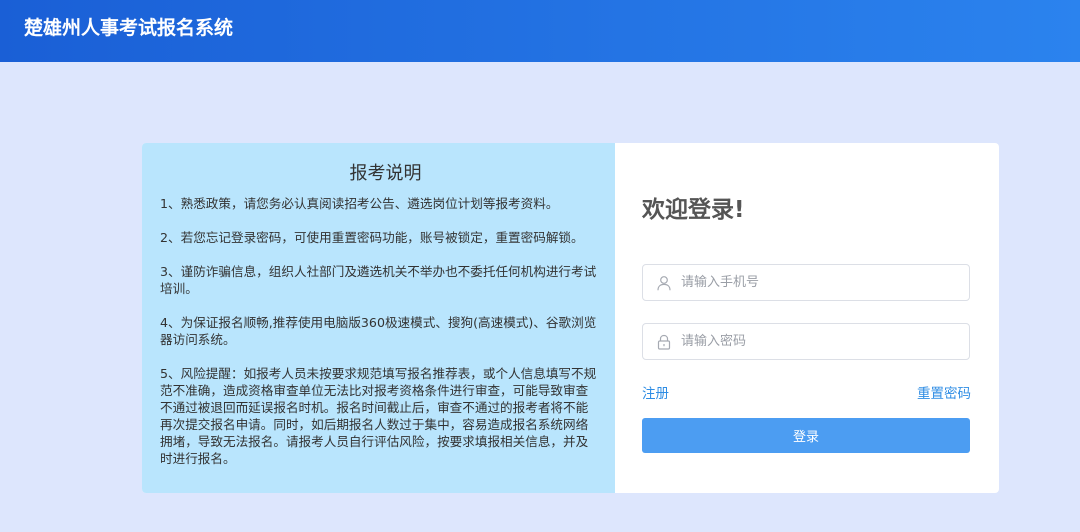  I want to click on password-input, so click(821, 341).